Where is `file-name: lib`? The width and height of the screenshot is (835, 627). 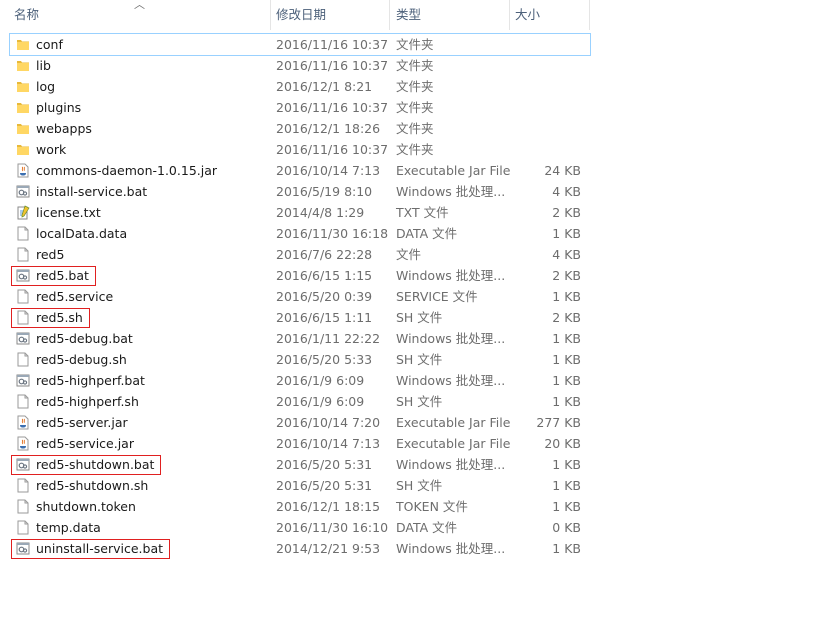 file-name: lib is located at coordinates (43, 65).